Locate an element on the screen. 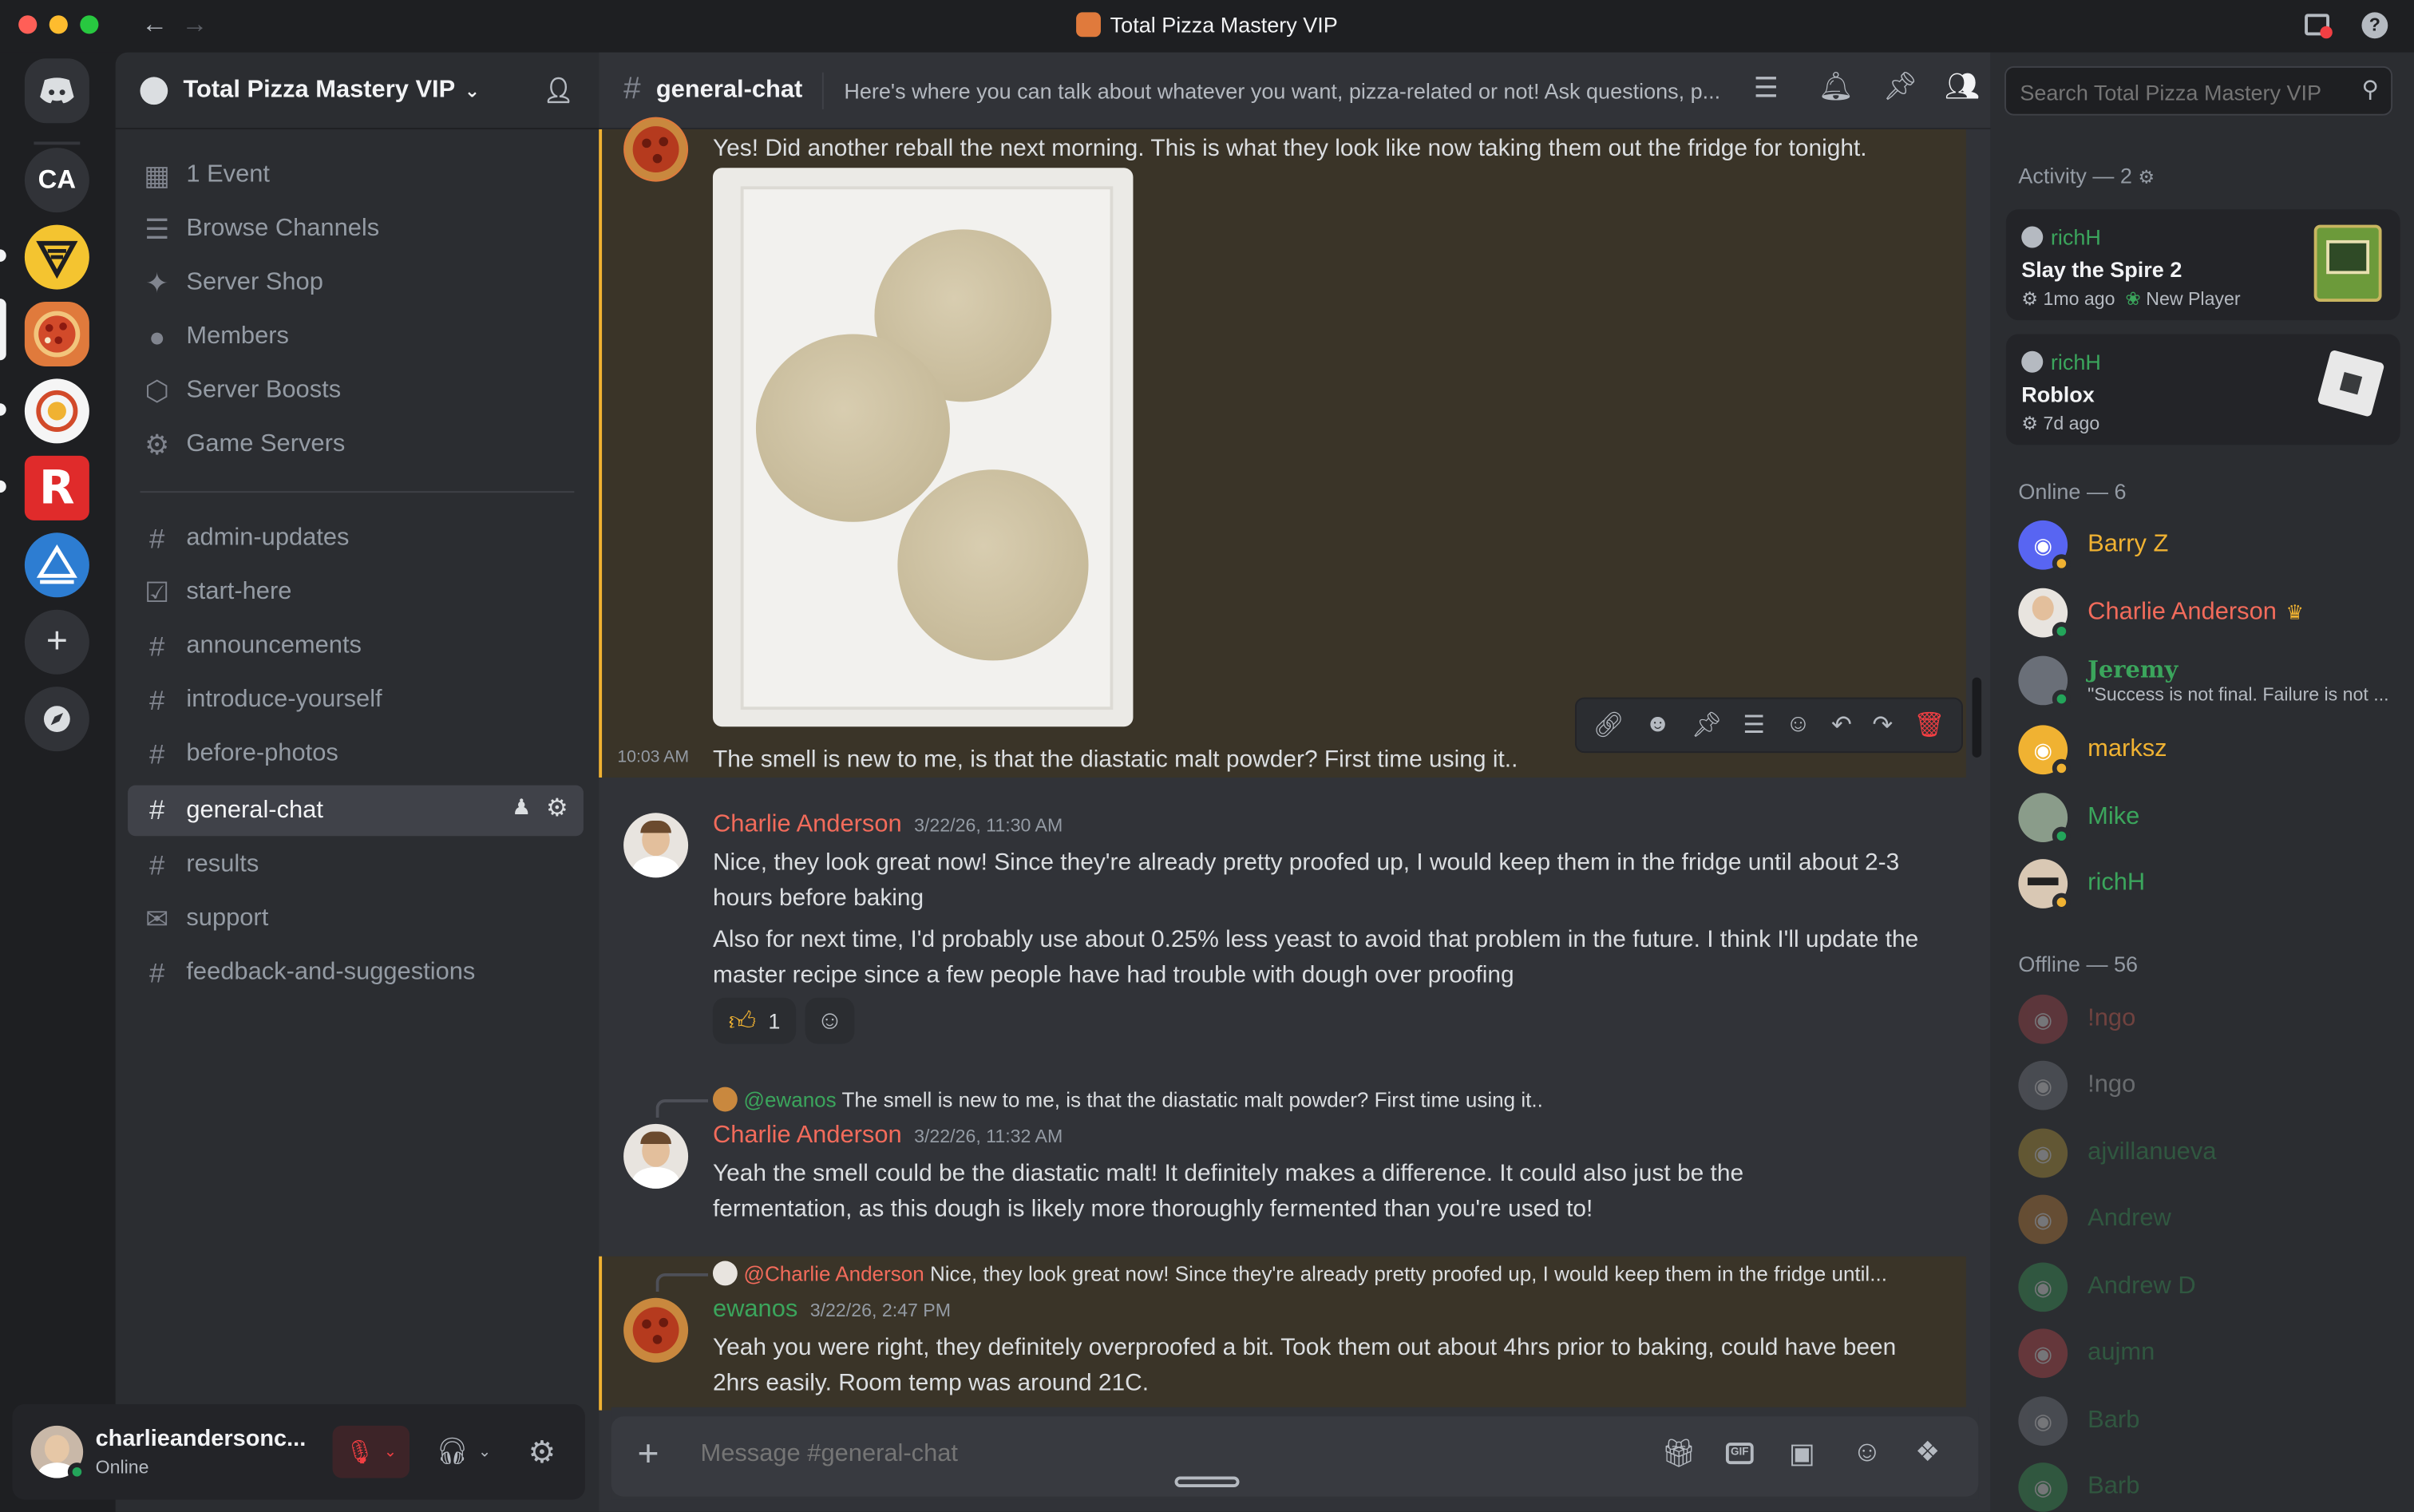 The image size is (2414, 1512). channel-before-photos: # before-photos is located at coordinates (356, 754).